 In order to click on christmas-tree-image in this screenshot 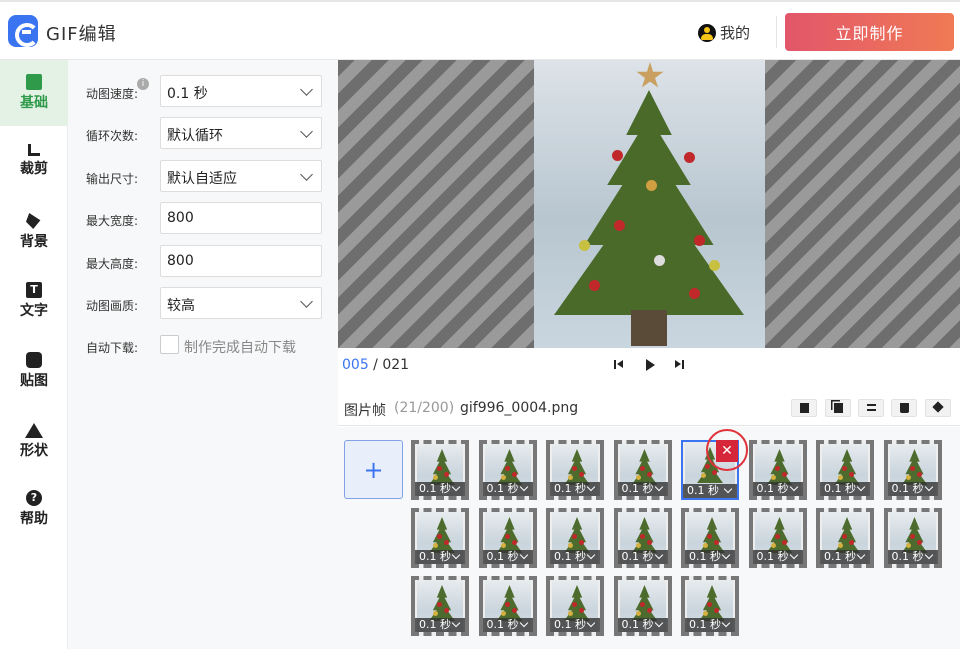, I will do `click(649, 202)`.